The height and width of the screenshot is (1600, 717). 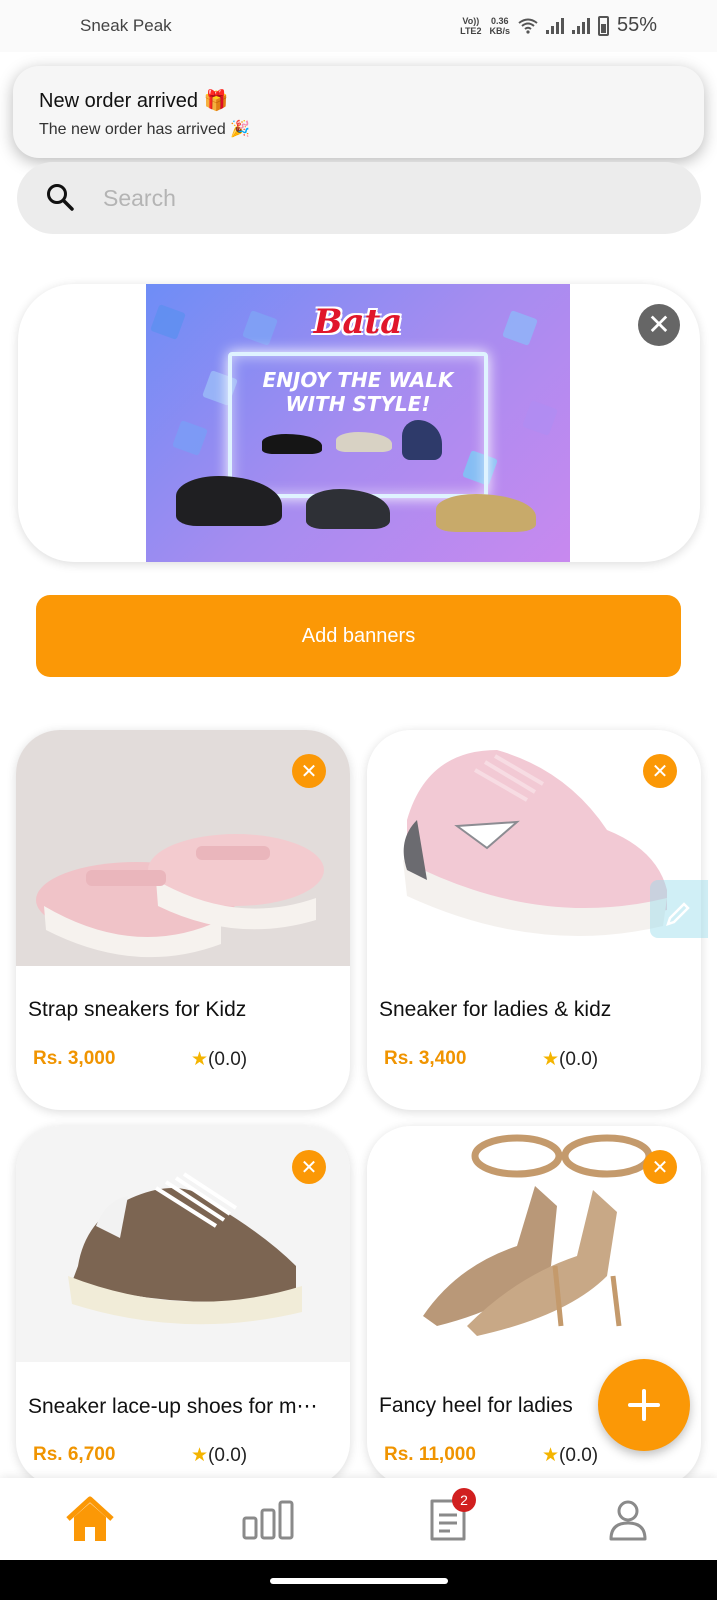 What do you see at coordinates (74, 1058) in the screenshot?
I see `product-price: Rs. 3,000` at bounding box center [74, 1058].